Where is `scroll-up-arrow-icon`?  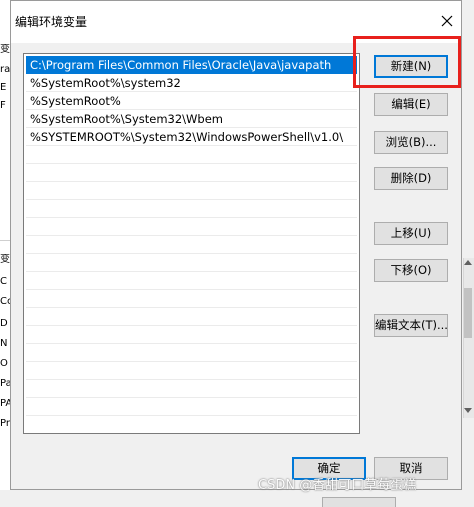
scroll-up-arrow-icon is located at coordinates (468, 262).